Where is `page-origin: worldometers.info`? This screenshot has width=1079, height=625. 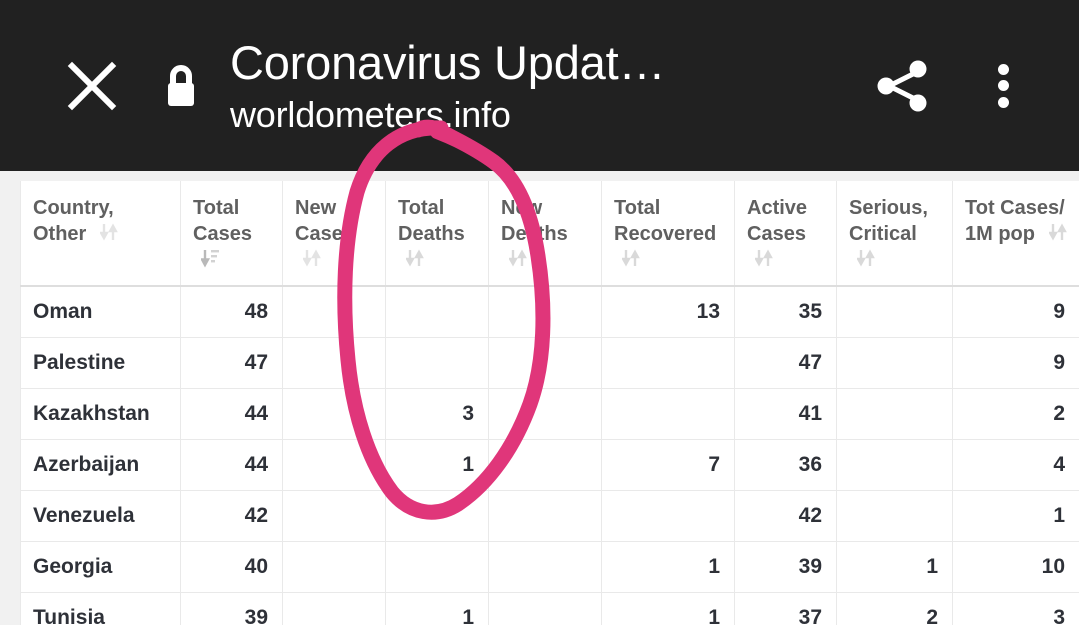 page-origin: worldometers.info is located at coordinates (370, 114).